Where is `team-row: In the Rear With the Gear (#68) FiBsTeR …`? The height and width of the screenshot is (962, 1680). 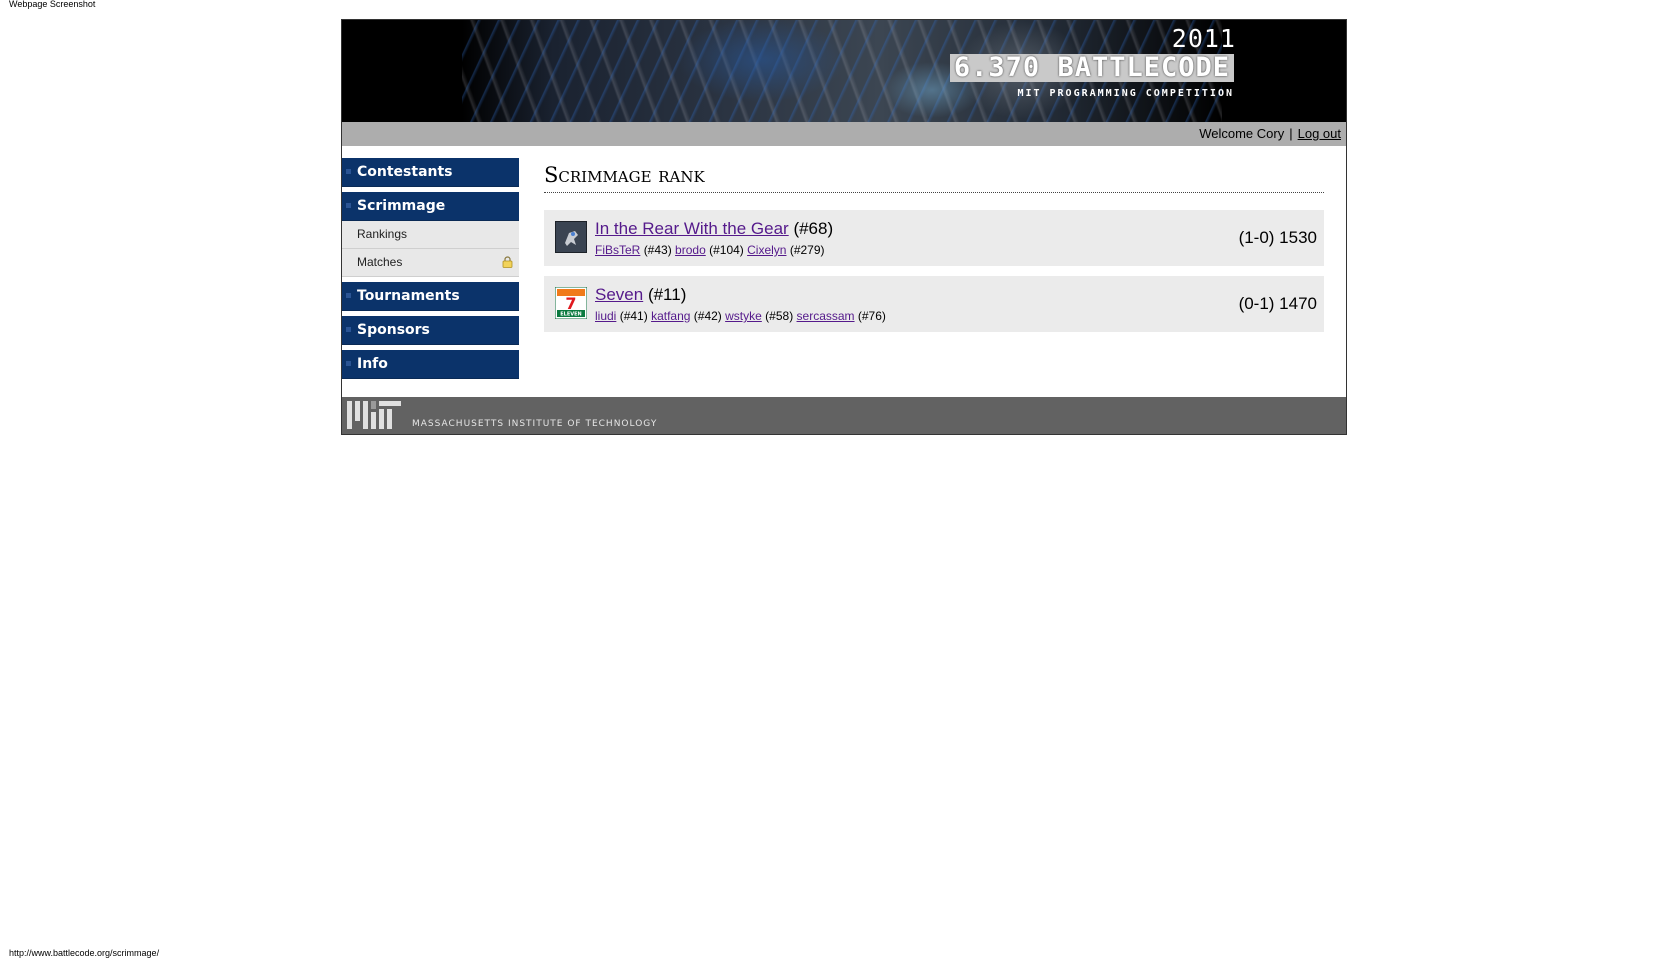
team-row: In the Rear With the Gear (#68) FiBsTeR … is located at coordinates (934, 238).